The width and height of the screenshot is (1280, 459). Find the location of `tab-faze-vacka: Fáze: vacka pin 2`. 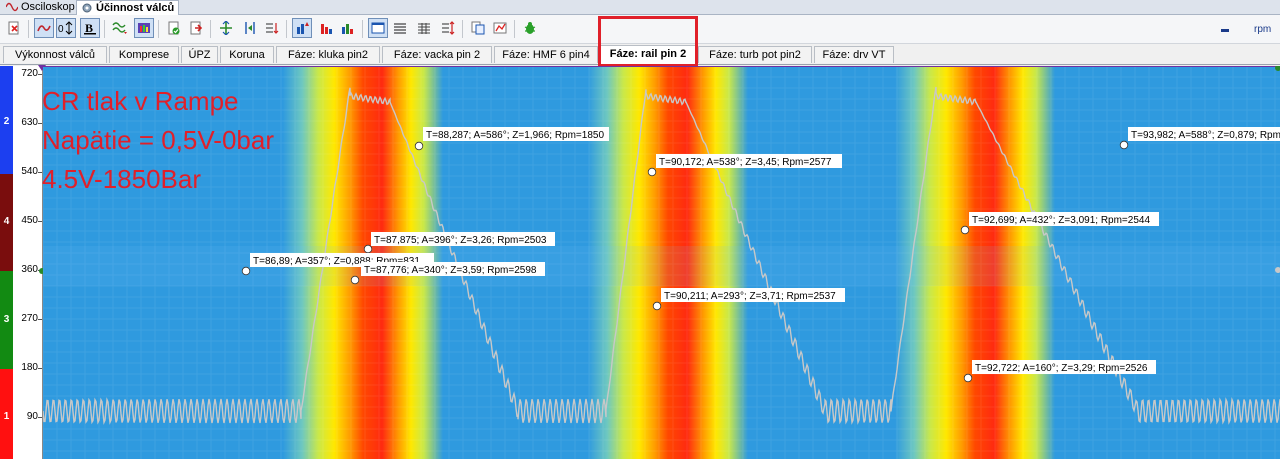

tab-faze-vacka: Fáze: vacka pin 2 is located at coordinates (437, 54).